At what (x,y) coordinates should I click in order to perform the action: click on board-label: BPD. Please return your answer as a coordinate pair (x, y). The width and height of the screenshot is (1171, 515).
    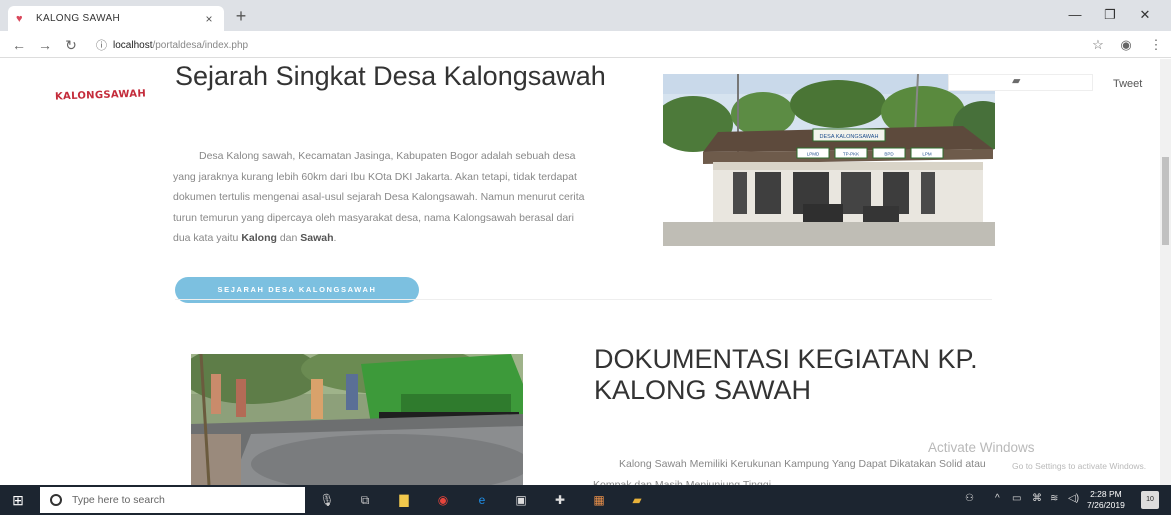
    Looking at the image, I should click on (889, 154).